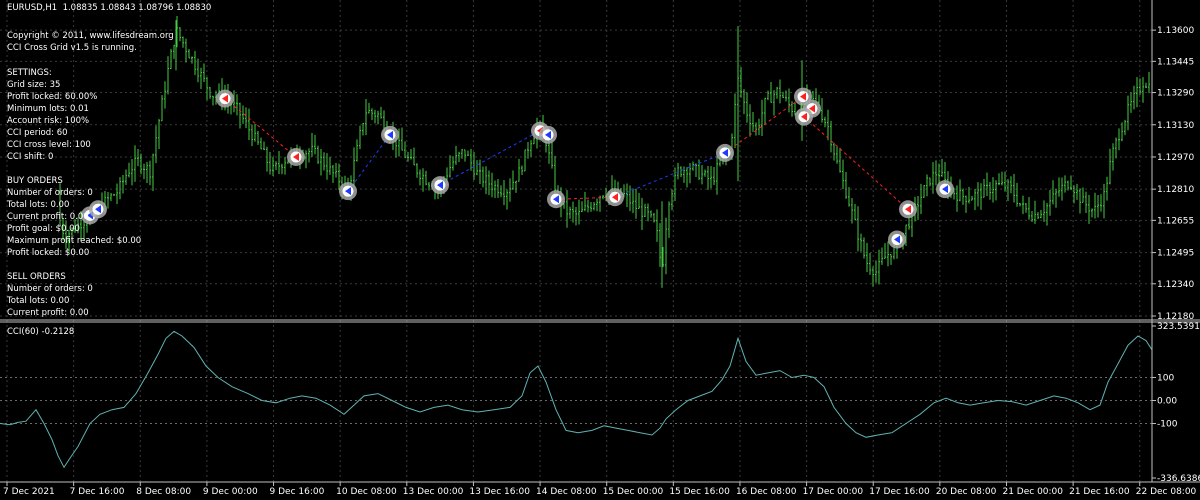 This screenshot has height=500, width=1200. I want to click on sell-total-lots: Total lots: 0.00, so click(38, 301).